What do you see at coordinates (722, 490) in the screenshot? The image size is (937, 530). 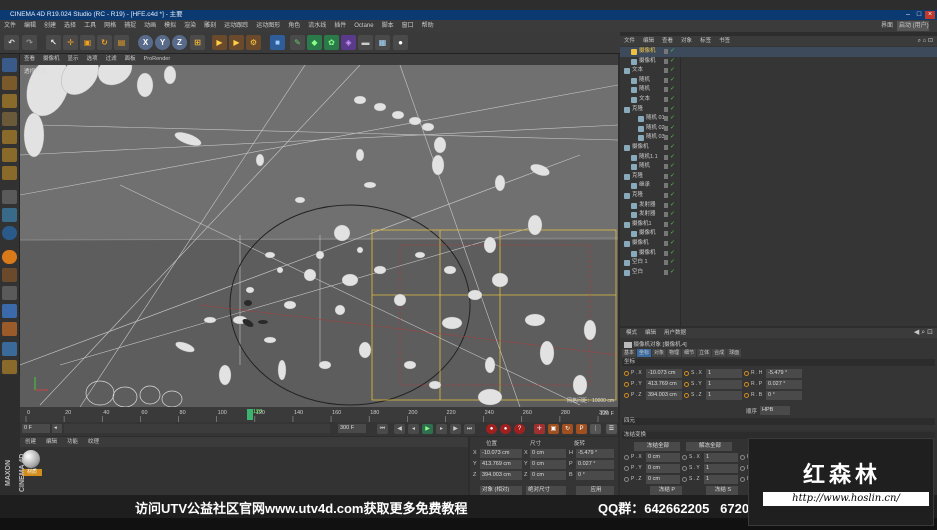 I see `freeze-s-button: 冻结 S` at bounding box center [722, 490].